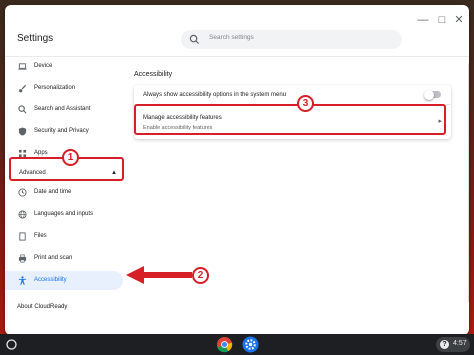  Describe the element at coordinates (35, 38) in the screenshot. I see `page-title: Settings` at that location.